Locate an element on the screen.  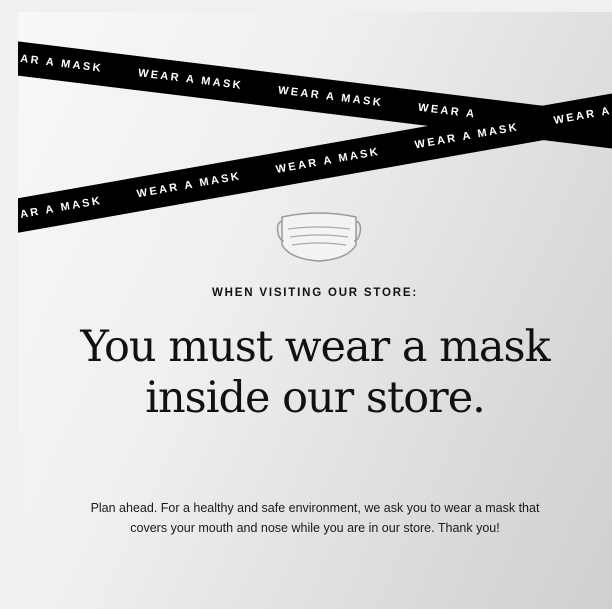
poster-eyebrow: WHEN VISITING OUR STORE: is located at coordinates (315, 293).